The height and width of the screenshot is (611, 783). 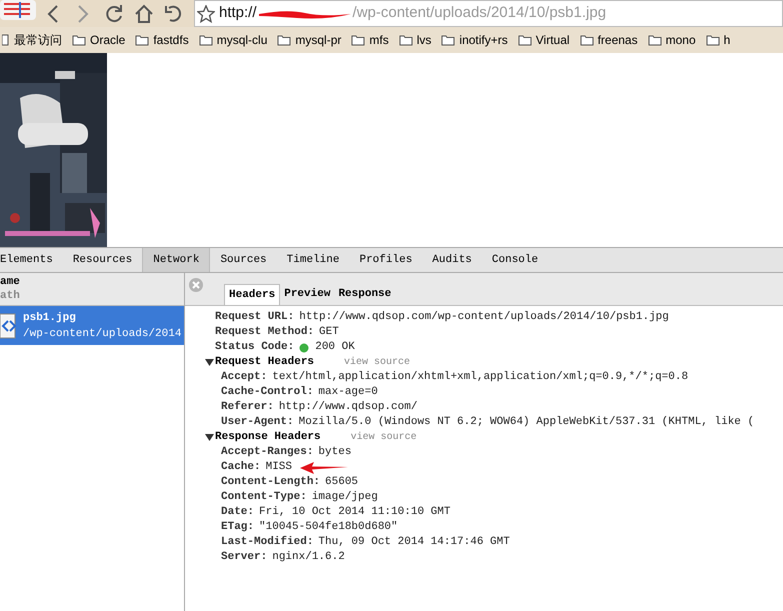 I want to click on status-dot-icon, so click(x=304, y=347).